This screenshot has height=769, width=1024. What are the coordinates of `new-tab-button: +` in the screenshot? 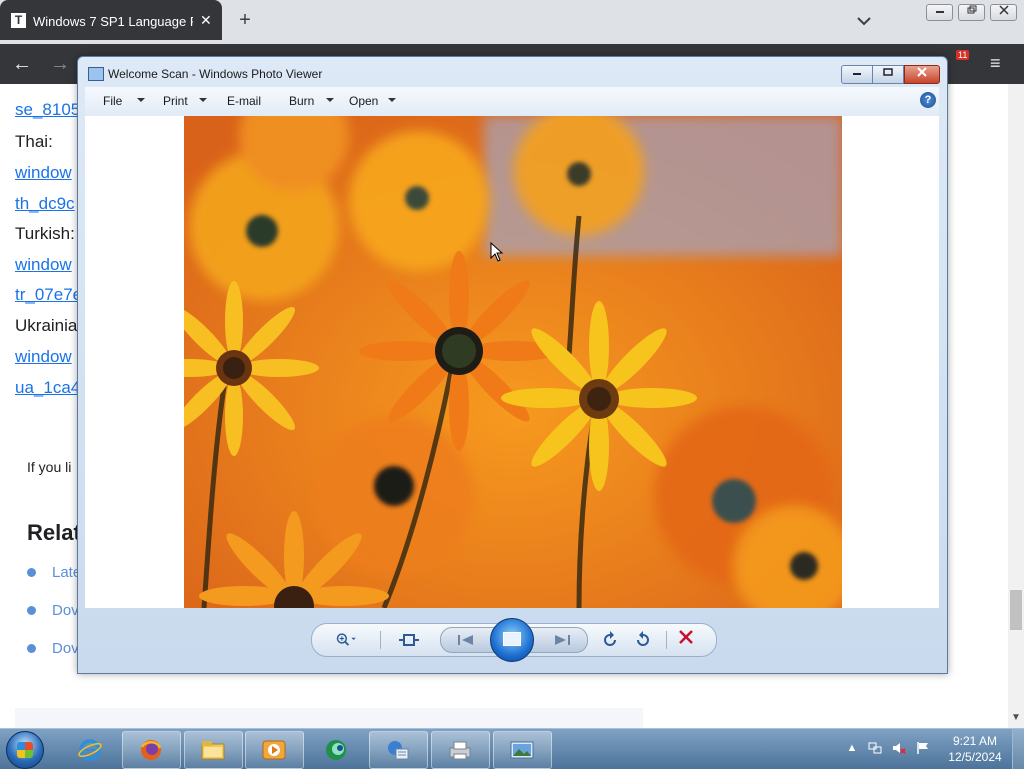 It's located at (245, 20).